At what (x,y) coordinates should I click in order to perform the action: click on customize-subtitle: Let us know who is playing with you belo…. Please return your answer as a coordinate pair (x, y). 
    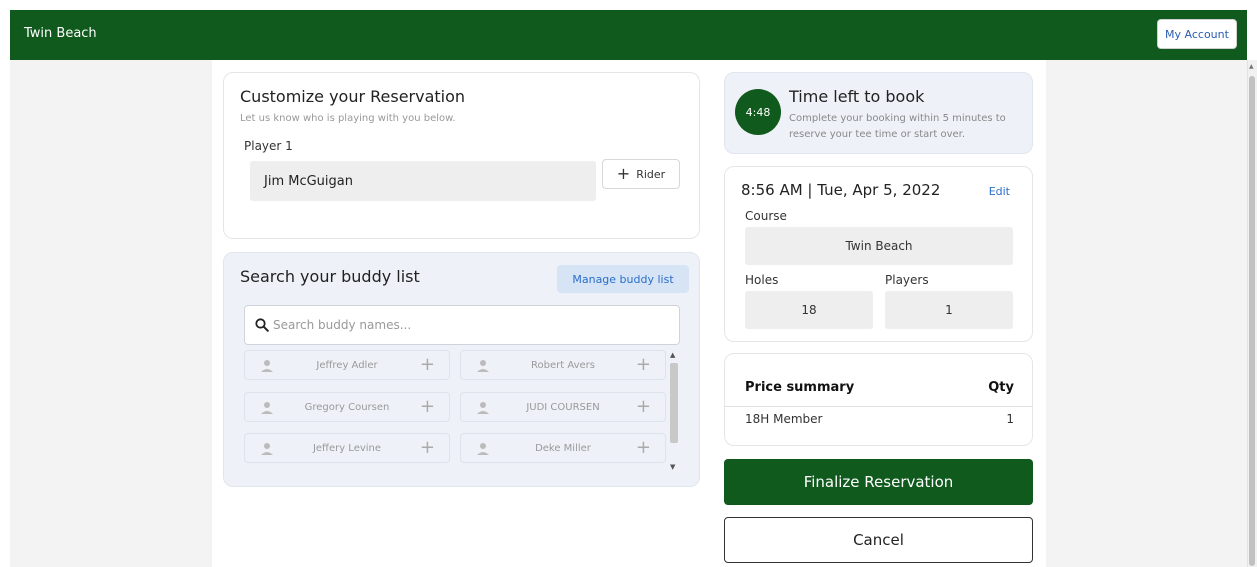
    Looking at the image, I should click on (348, 118).